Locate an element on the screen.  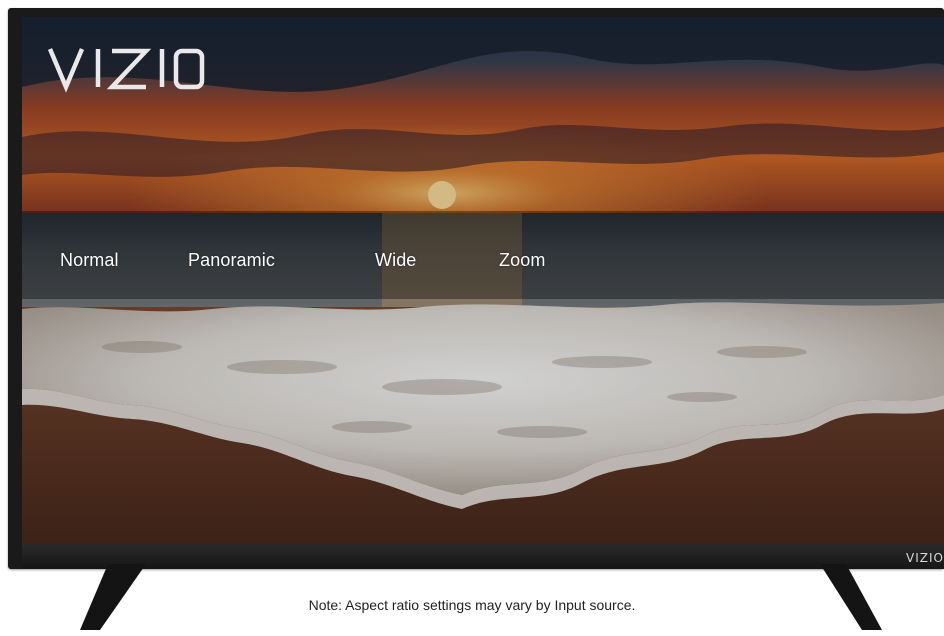
vizio-screen-logo is located at coordinates (126, 69).